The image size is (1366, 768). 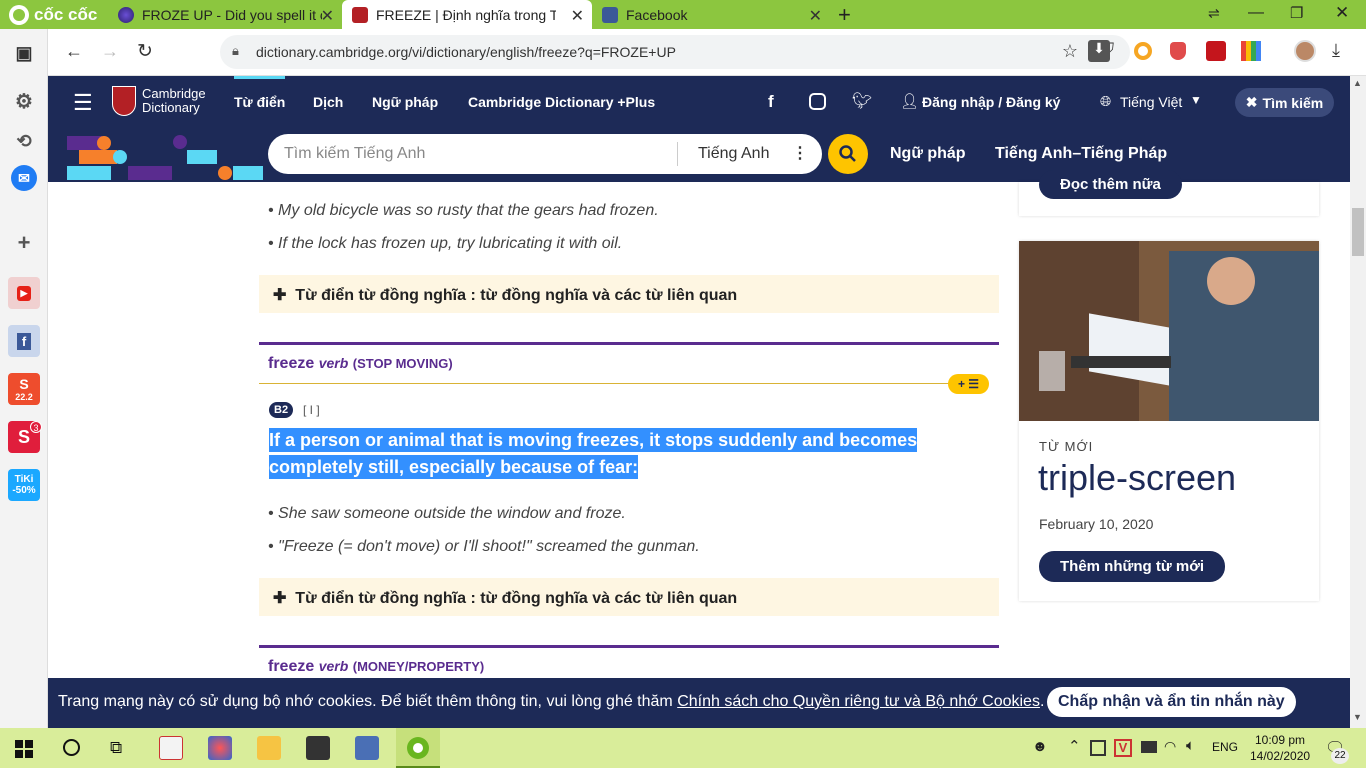 What do you see at coordinates (24, 53) in the screenshot?
I see `sidebar-toggle-icon: ▣` at bounding box center [24, 53].